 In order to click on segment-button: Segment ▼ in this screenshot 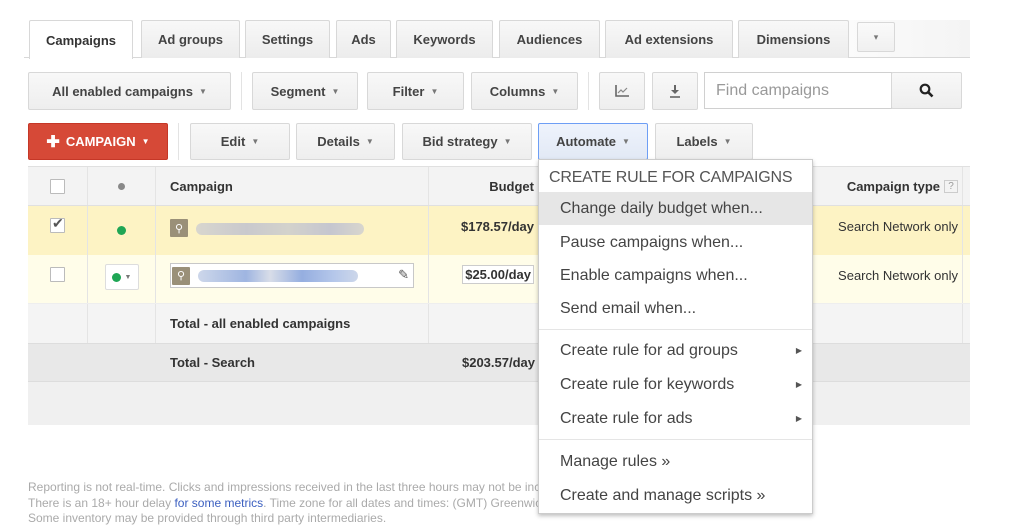, I will do `click(305, 91)`.